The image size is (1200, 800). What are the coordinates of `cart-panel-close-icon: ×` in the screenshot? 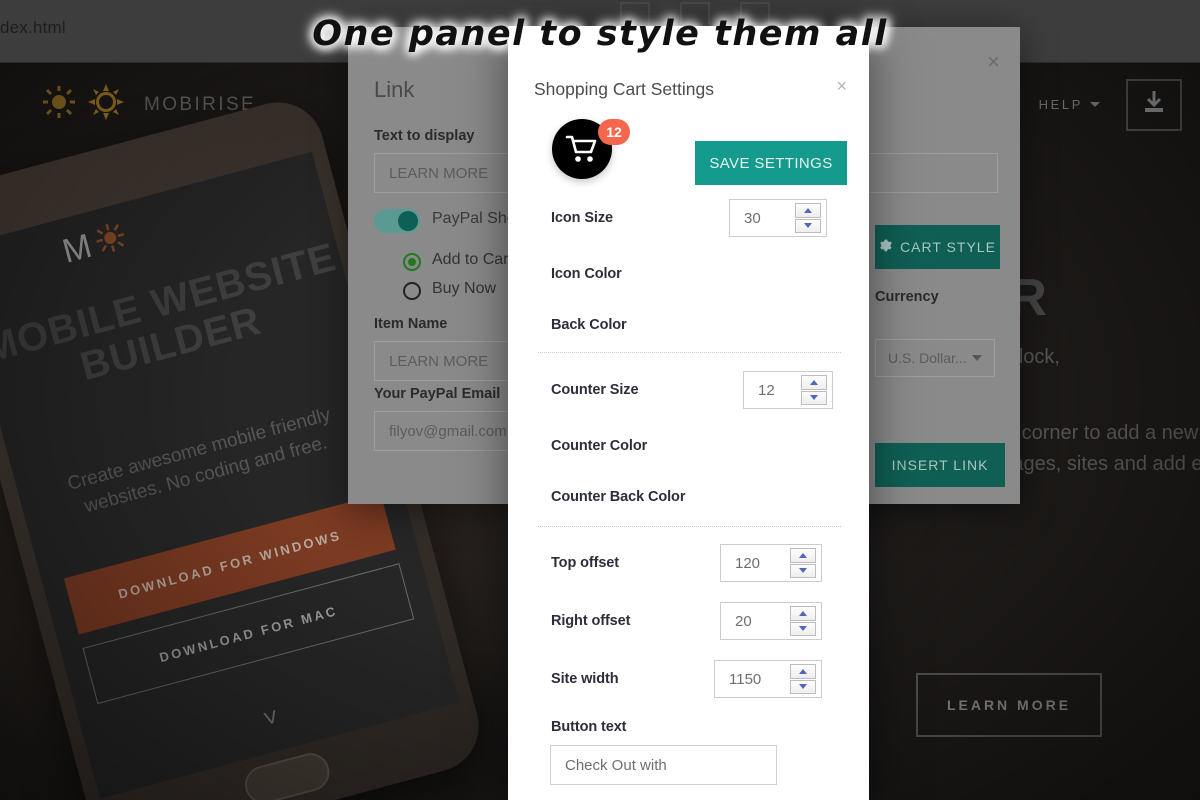 It's located at (841, 86).